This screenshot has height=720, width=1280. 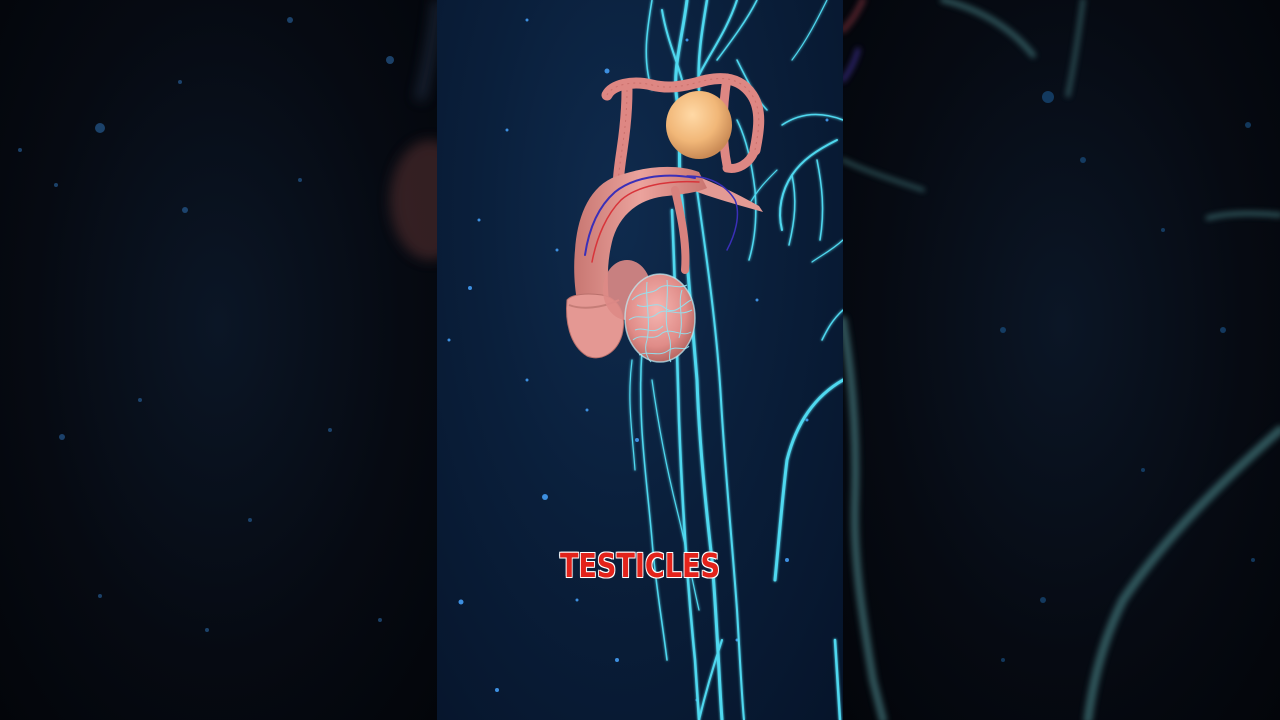 What do you see at coordinates (699, 125) in the screenshot?
I see `bladder` at bounding box center [699, 125].